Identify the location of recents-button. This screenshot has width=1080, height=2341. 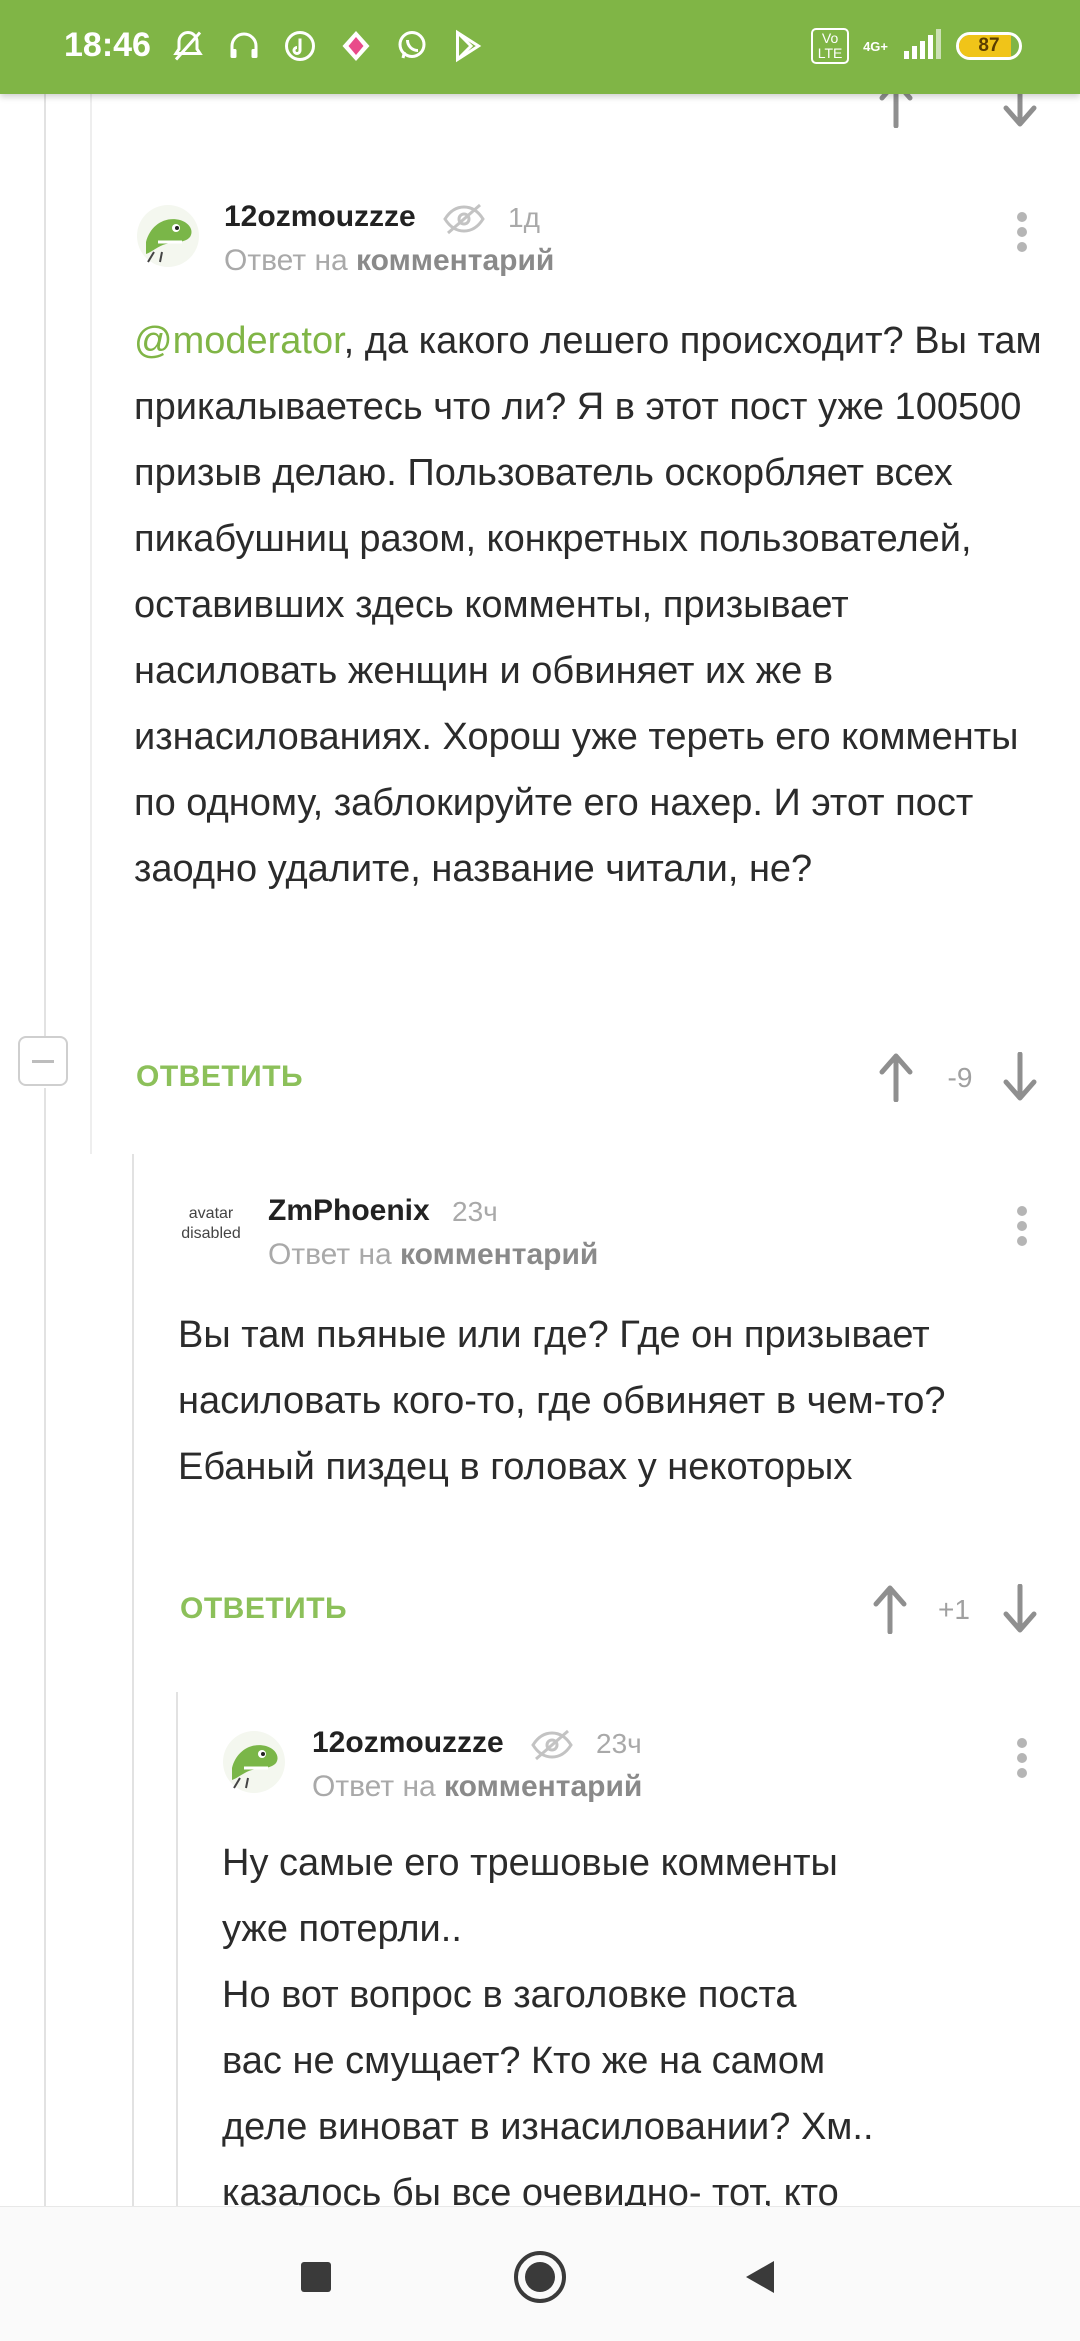
(316, 2277).